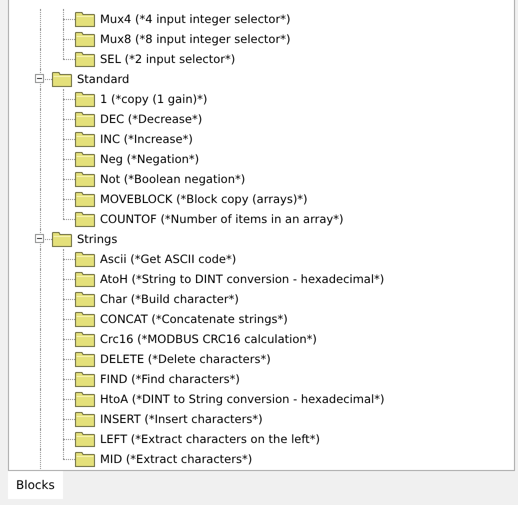  Describe the element at coordinates (97, 239) in the screenshot. I see `tree-item: Strings` at that location.